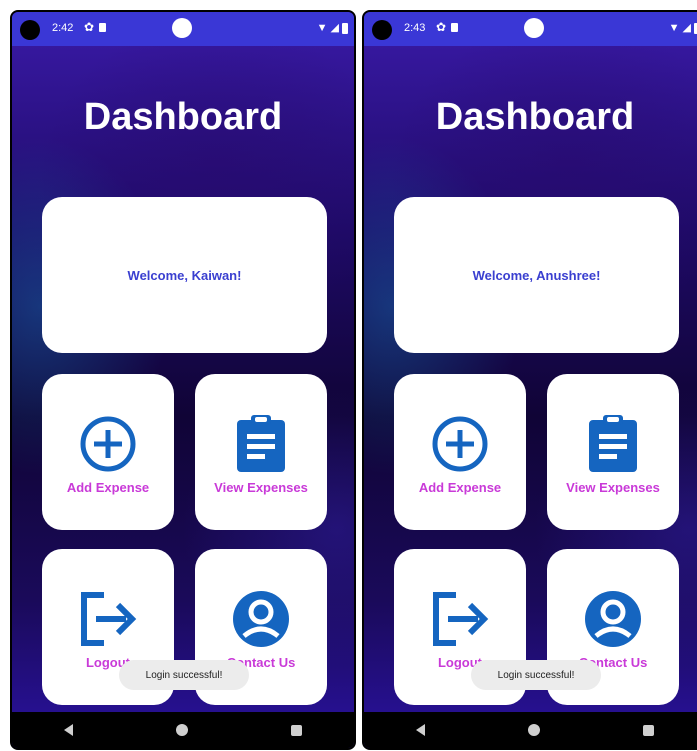 The image size is (697, 751). I want to click on welcome-card: Welcome, Anushree!, so click(536, 275).